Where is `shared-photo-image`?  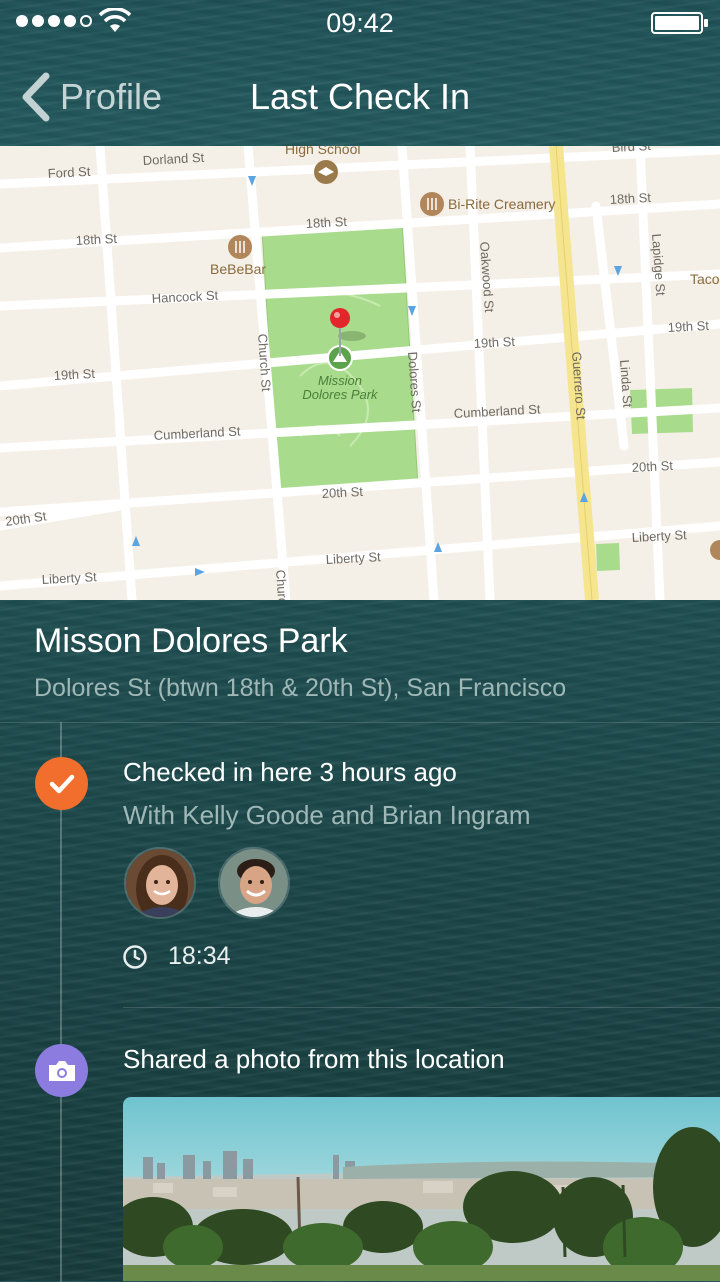 shared-photo-image is located at coordinates (421, 1189).